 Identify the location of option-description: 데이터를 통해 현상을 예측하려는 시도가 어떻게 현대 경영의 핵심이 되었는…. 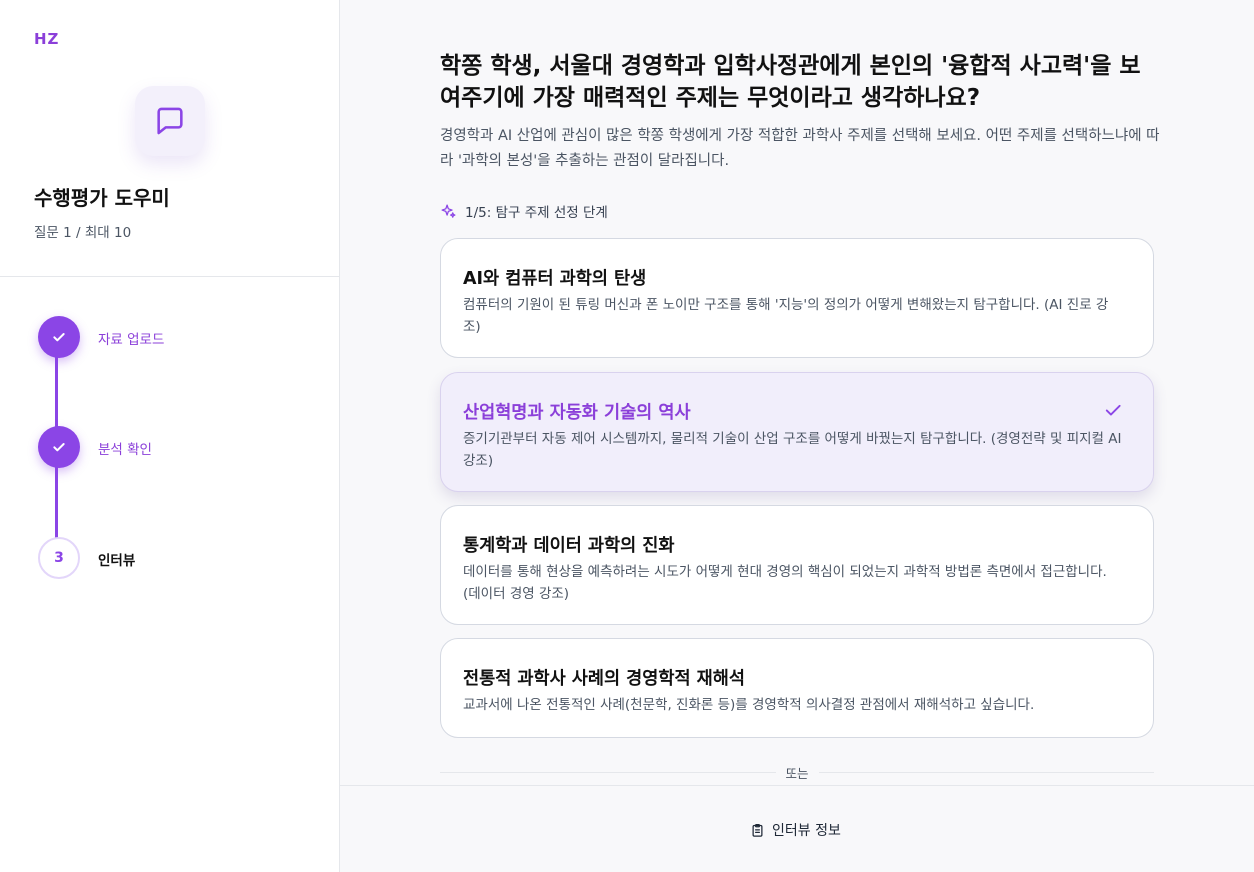
(785, 583).